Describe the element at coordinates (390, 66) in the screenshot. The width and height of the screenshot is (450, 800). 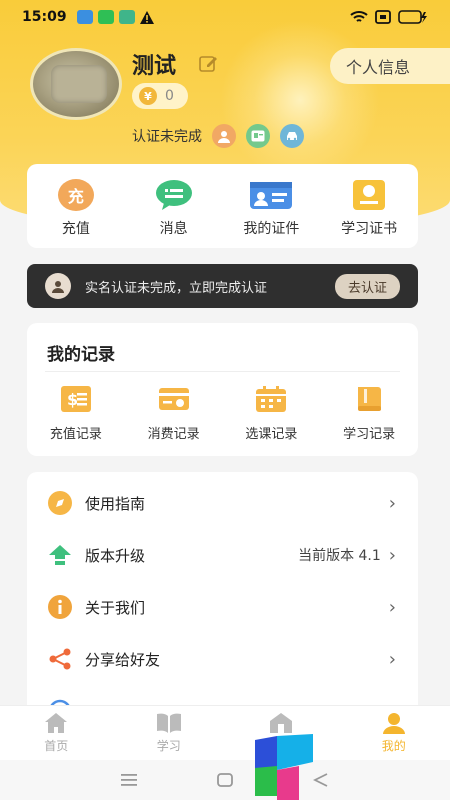
I see `profile-info-button: 个人信息` at that location.